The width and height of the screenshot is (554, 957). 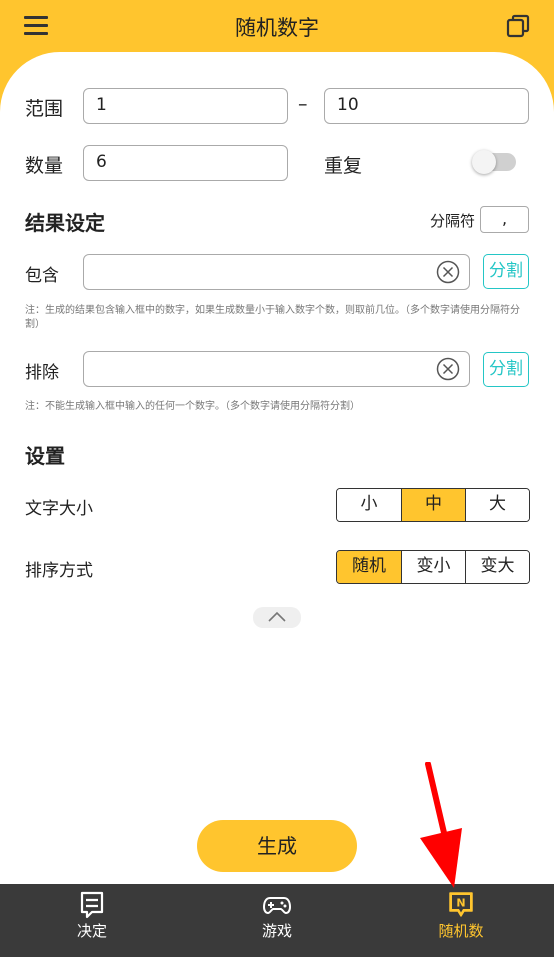 I want to click on random-number-icon: N, so click(x=461, y=904).